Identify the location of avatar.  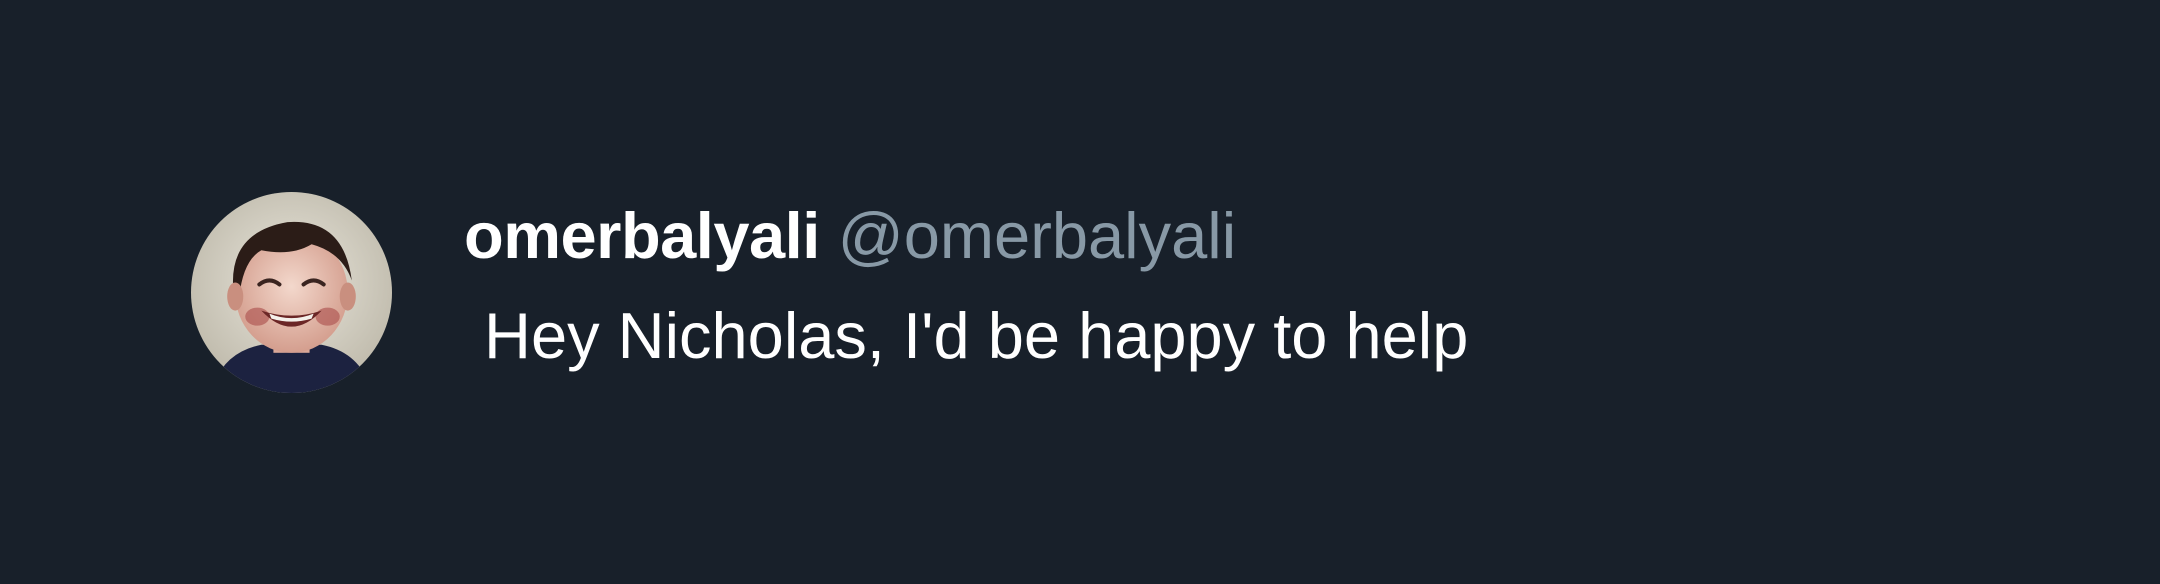
(291, 292).